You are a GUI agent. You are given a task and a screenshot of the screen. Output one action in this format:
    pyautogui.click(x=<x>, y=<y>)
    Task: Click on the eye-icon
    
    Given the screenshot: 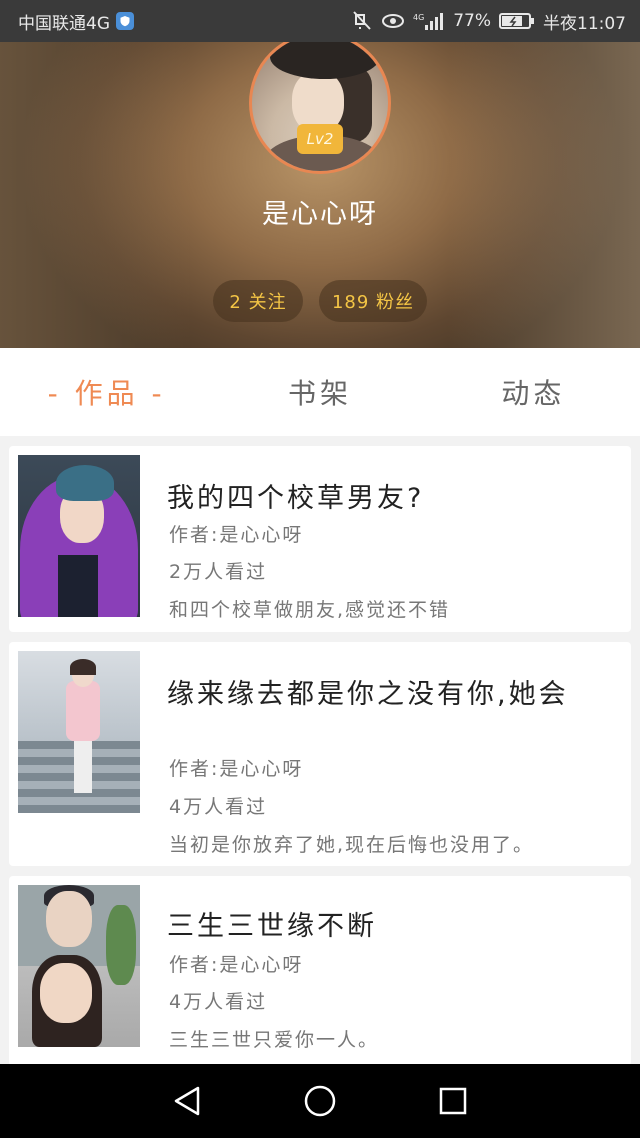 What is the action you would take?
    pyautogui.click(x=393, y=21)
    